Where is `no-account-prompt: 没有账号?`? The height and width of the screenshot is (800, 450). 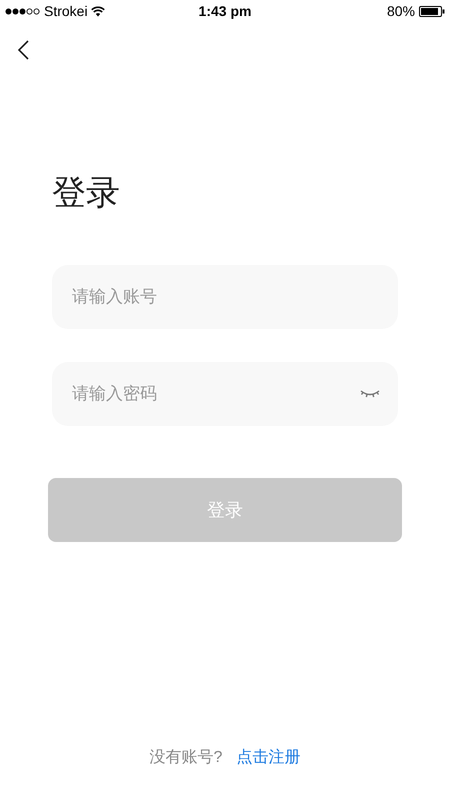
no-account-prompt: 没有账号? is located at coordinates (186, 758).